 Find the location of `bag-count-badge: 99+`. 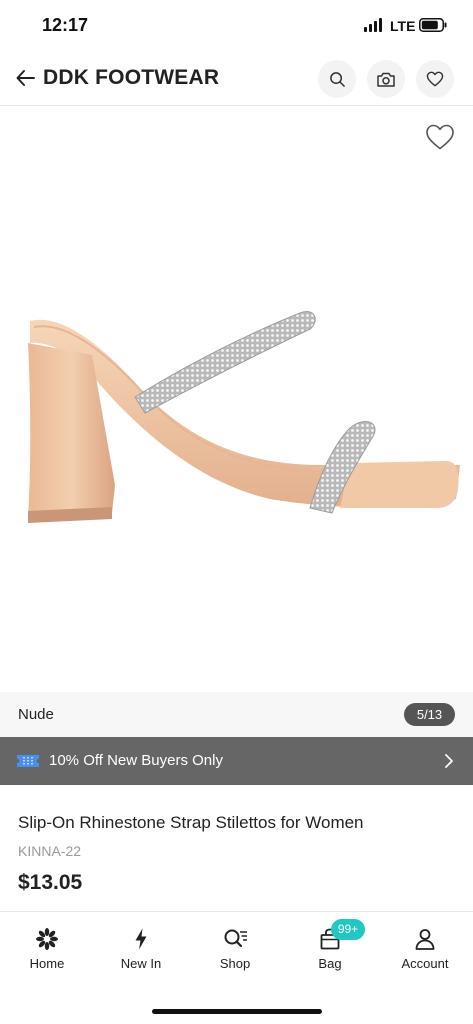

bag-count-badge: 99+ is located at coordinates (348, 929).